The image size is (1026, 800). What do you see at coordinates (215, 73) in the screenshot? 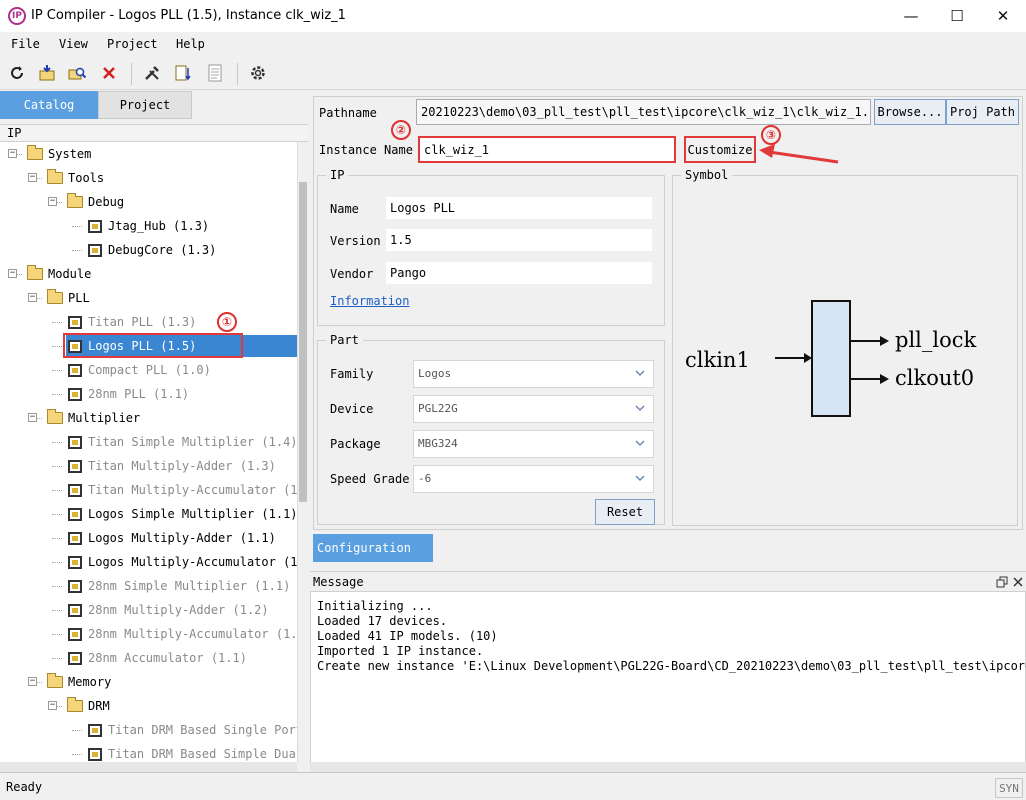
I see `document-icon` at bounding box center [215, 73].